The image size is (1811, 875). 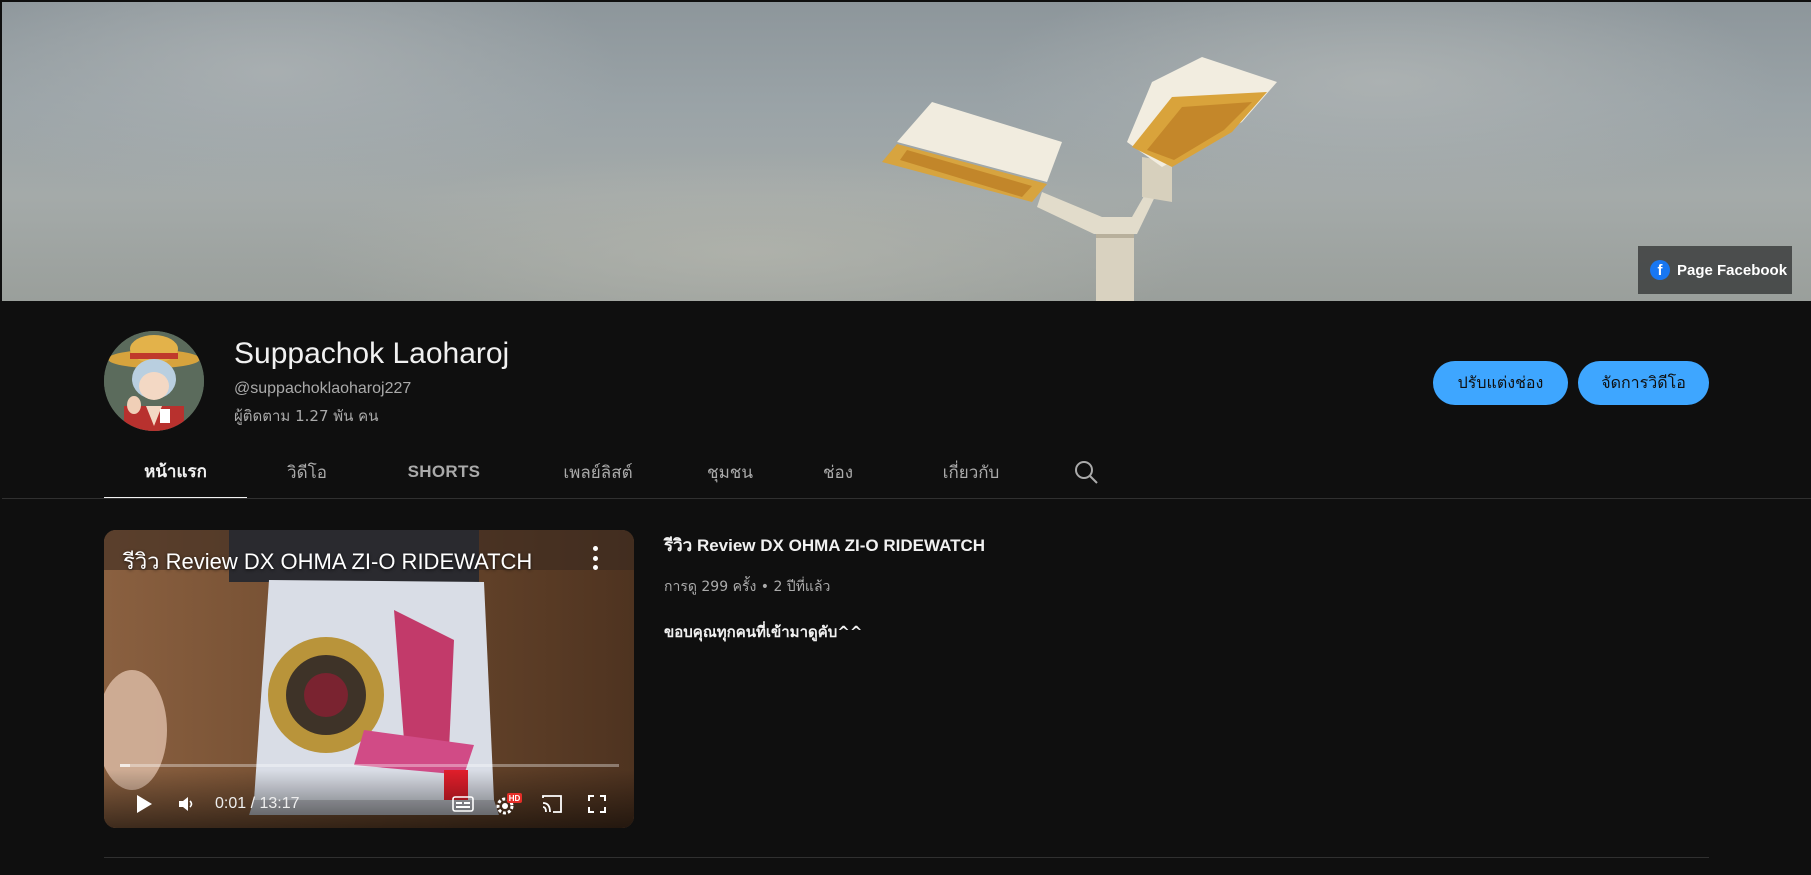 What do you see at coordinates (747, 587) in the screenshot?
I see `video-meta: การดู 299 ครั้ง • 2 ปีที่แล้ว` at bounding box center [747, 587].